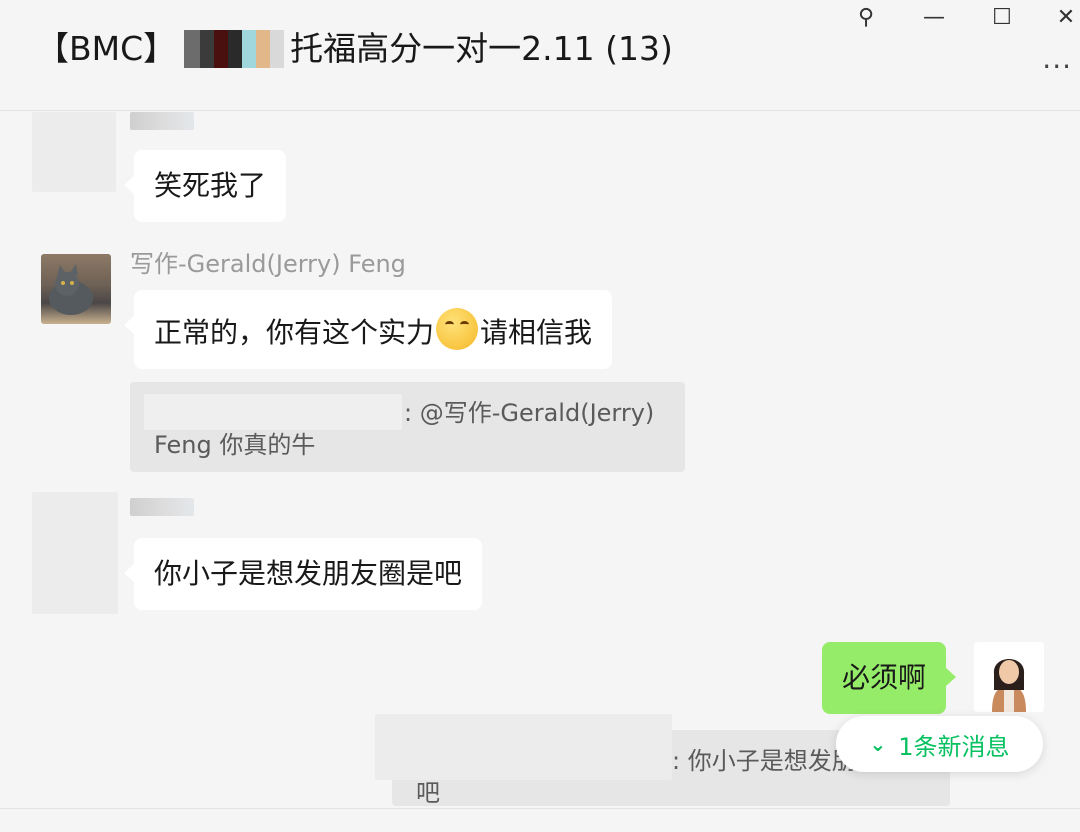 This screenshot has height=832, width=1080. I want to click on quote-text: : 你小子是想发朋, so click(764, 761).